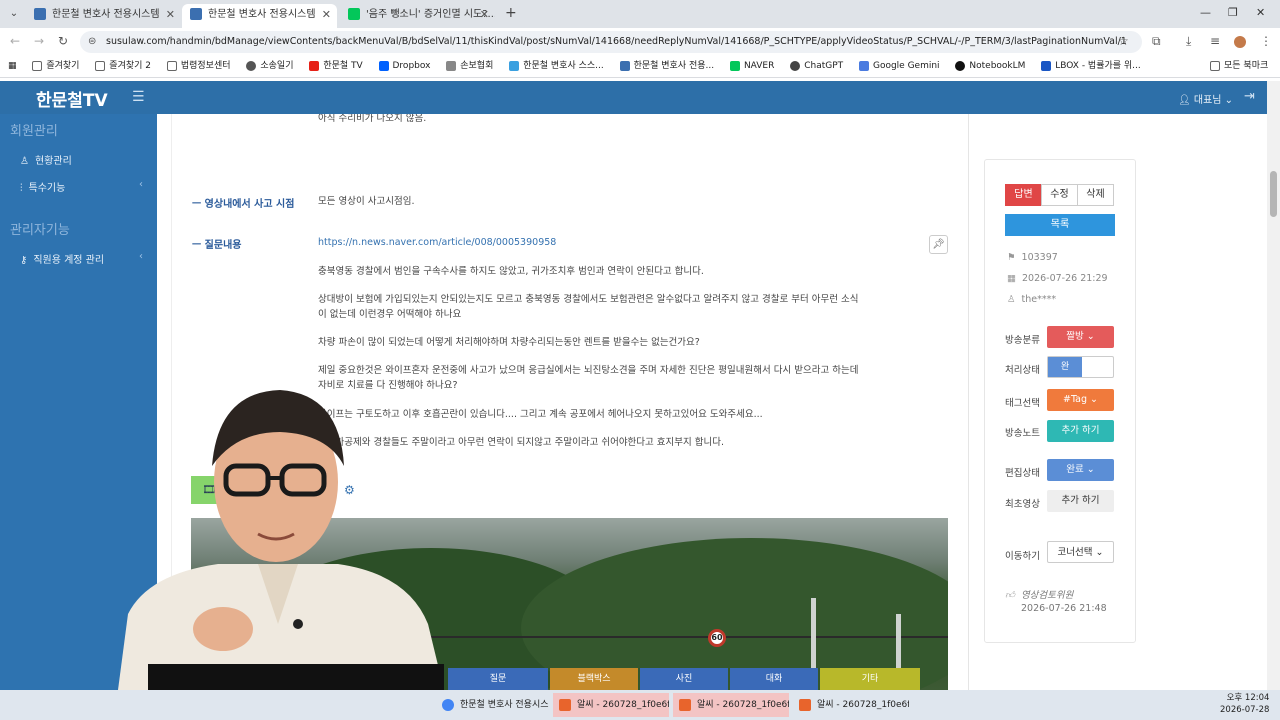  Describe the element at coordinates (1215, 41) in the screenshot. I see `reading-list-icon: ≡` at that location.